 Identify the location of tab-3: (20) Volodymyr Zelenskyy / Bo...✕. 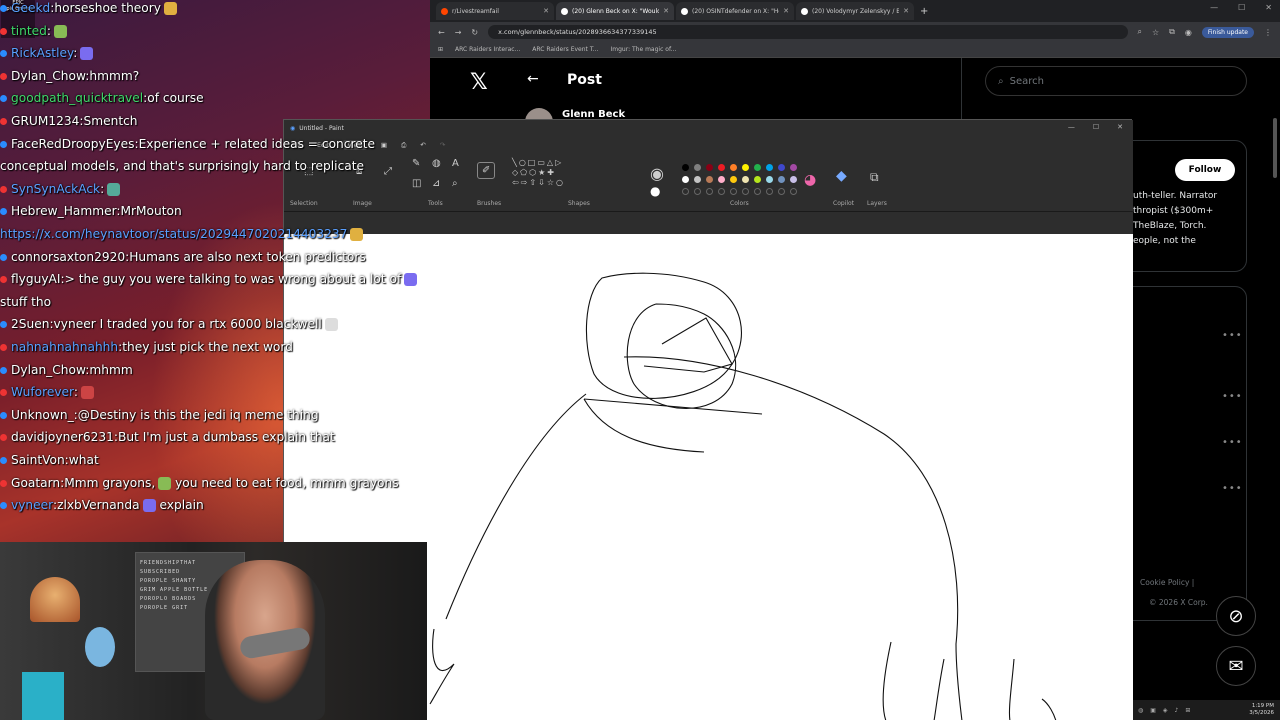
(855, 11).